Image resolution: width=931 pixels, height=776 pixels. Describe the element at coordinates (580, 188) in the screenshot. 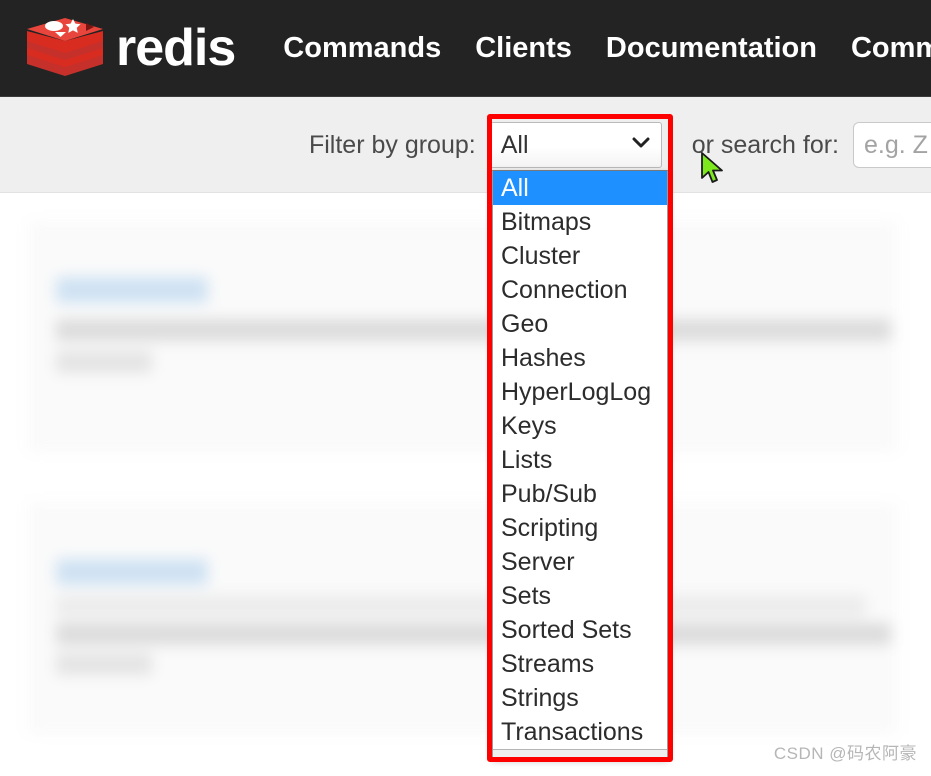

I see `dropdown-option: All` at that location.